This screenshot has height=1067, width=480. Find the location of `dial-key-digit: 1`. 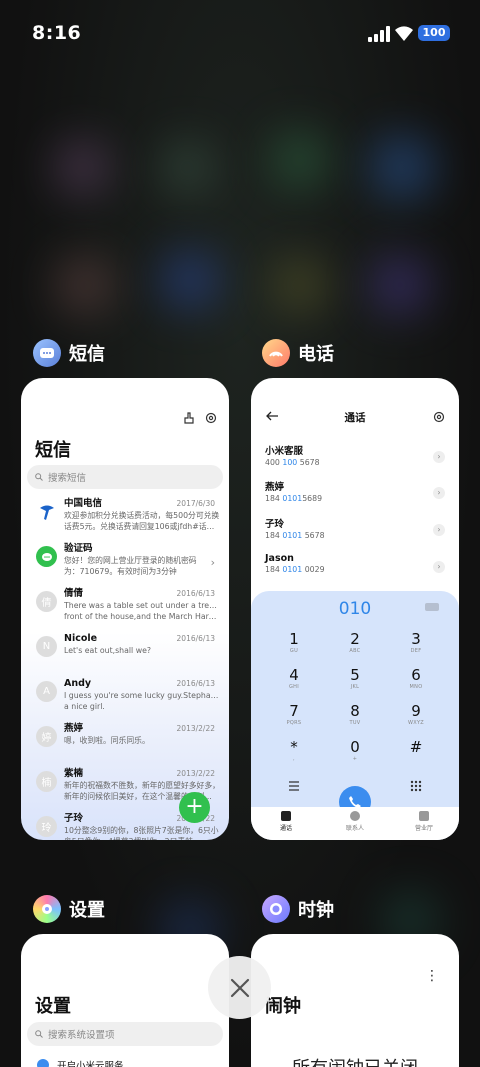

dial-key-digit: 1 is located at coordinates (294, 639).